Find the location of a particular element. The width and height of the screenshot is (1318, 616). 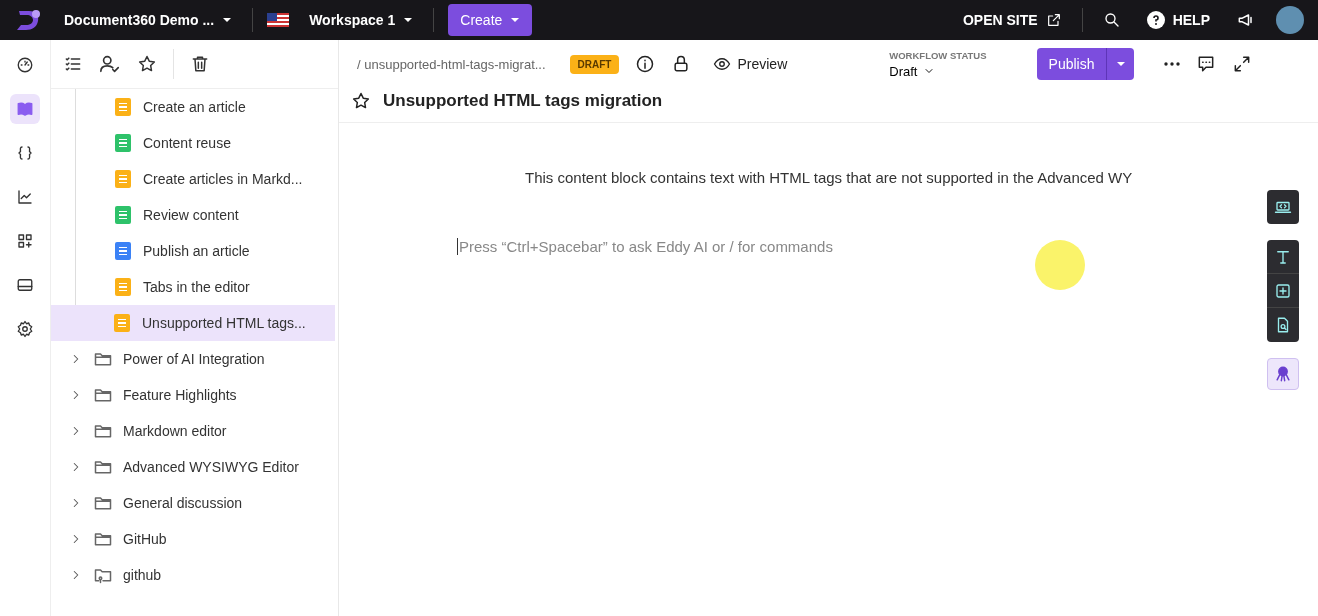

book-icon is located at coordinates (25, 109).